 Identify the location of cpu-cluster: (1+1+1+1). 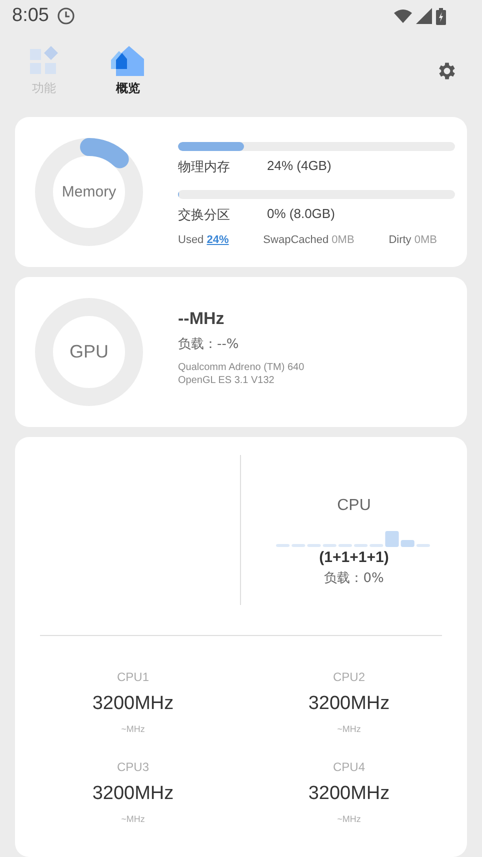
(354, 557).